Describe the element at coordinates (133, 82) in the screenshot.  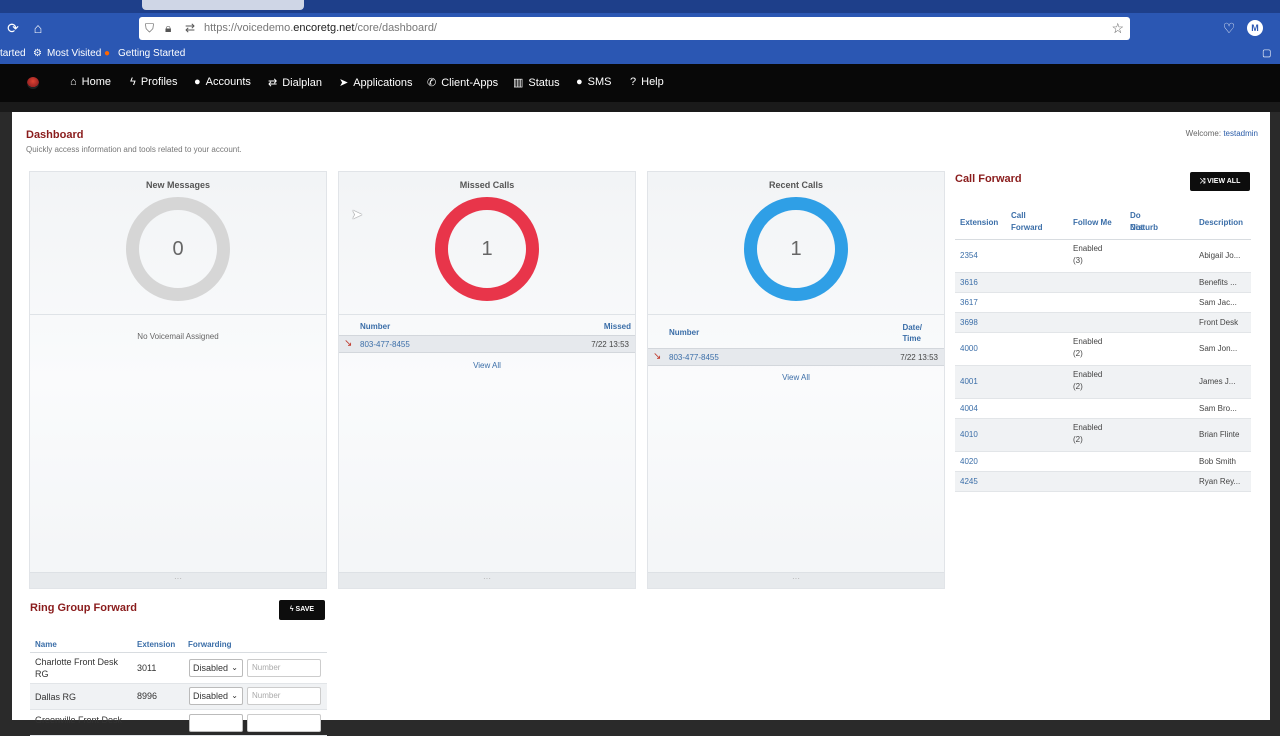
I see `bolt-icon: ϟ` at that location.